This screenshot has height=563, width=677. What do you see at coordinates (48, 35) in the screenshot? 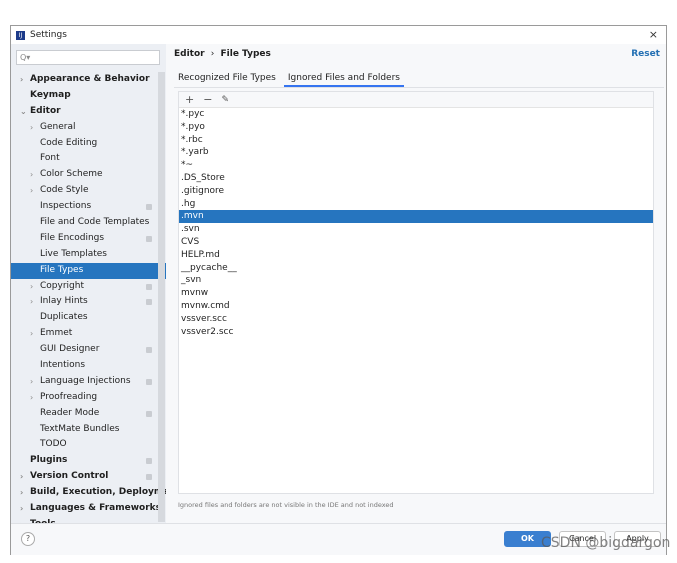
I see `window-title: Settings` at bounding box center [48, 35].